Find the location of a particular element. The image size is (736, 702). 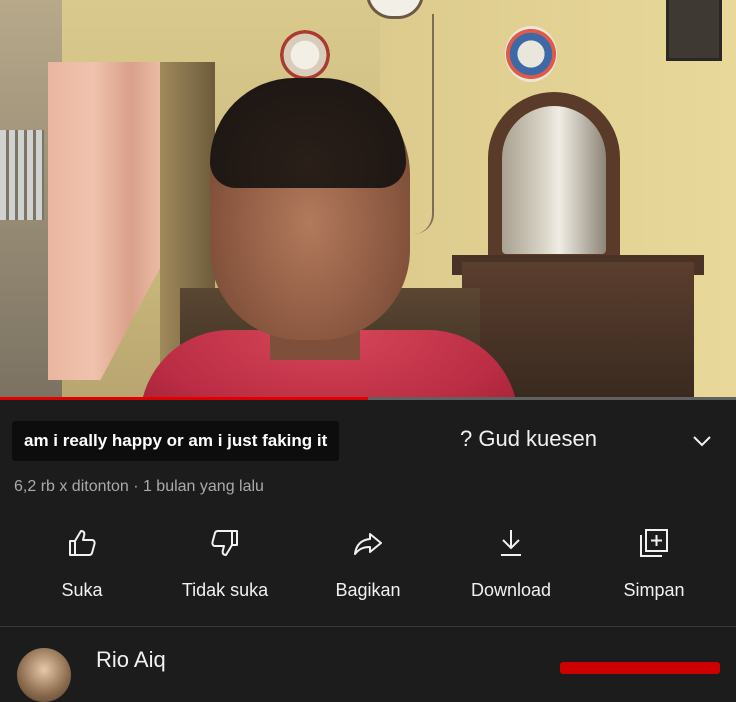

download-label: Download is located at coordinates (511, 590).